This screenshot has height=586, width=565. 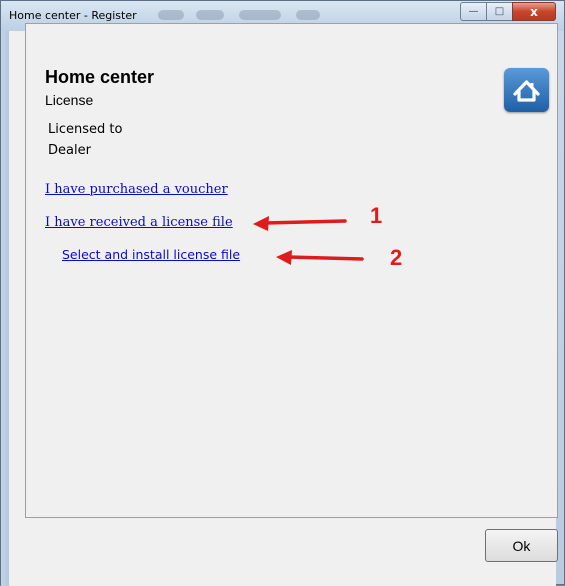 I want to click on window-title: Home center - Register, so click(x=73, y=15).